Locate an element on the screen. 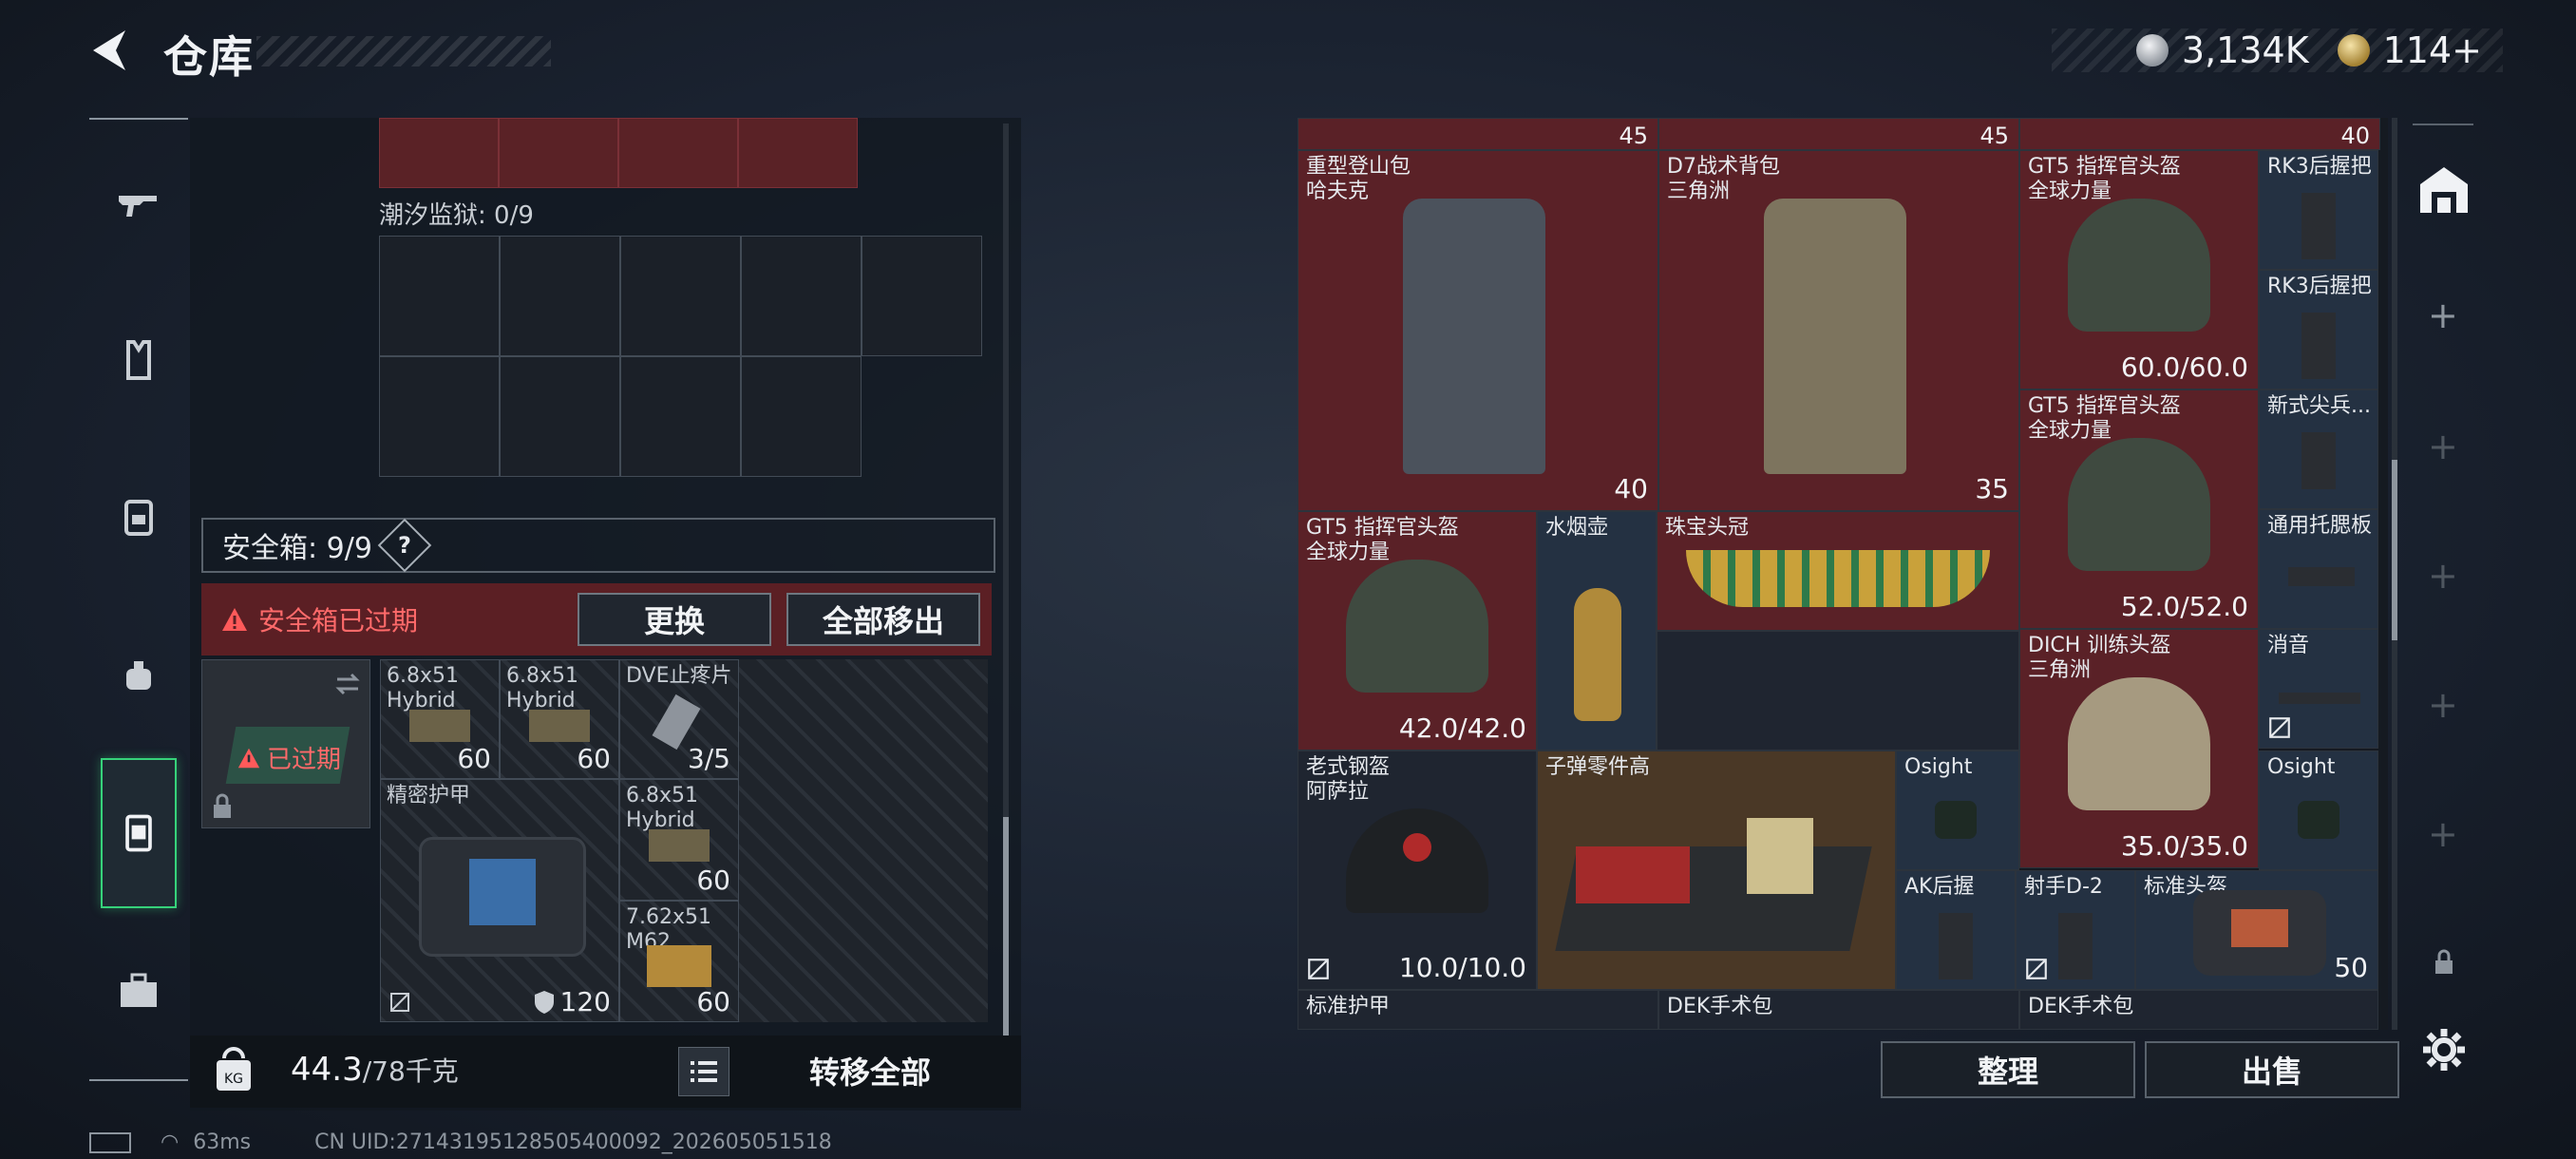  safebox-slot: 已过期 is located at coordinates (285, 743).